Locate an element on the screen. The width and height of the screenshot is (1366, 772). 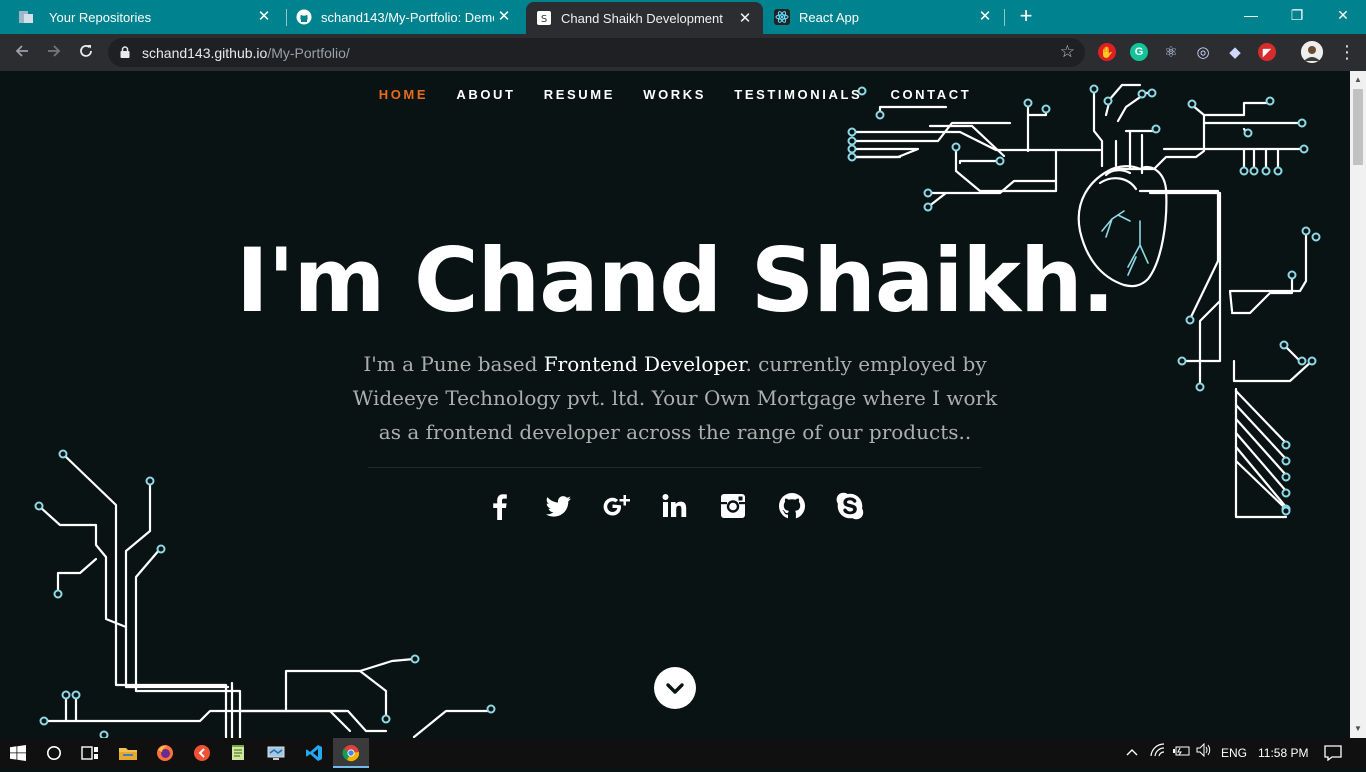
grammarly-icon: G is located at coordinates (1139, 52).